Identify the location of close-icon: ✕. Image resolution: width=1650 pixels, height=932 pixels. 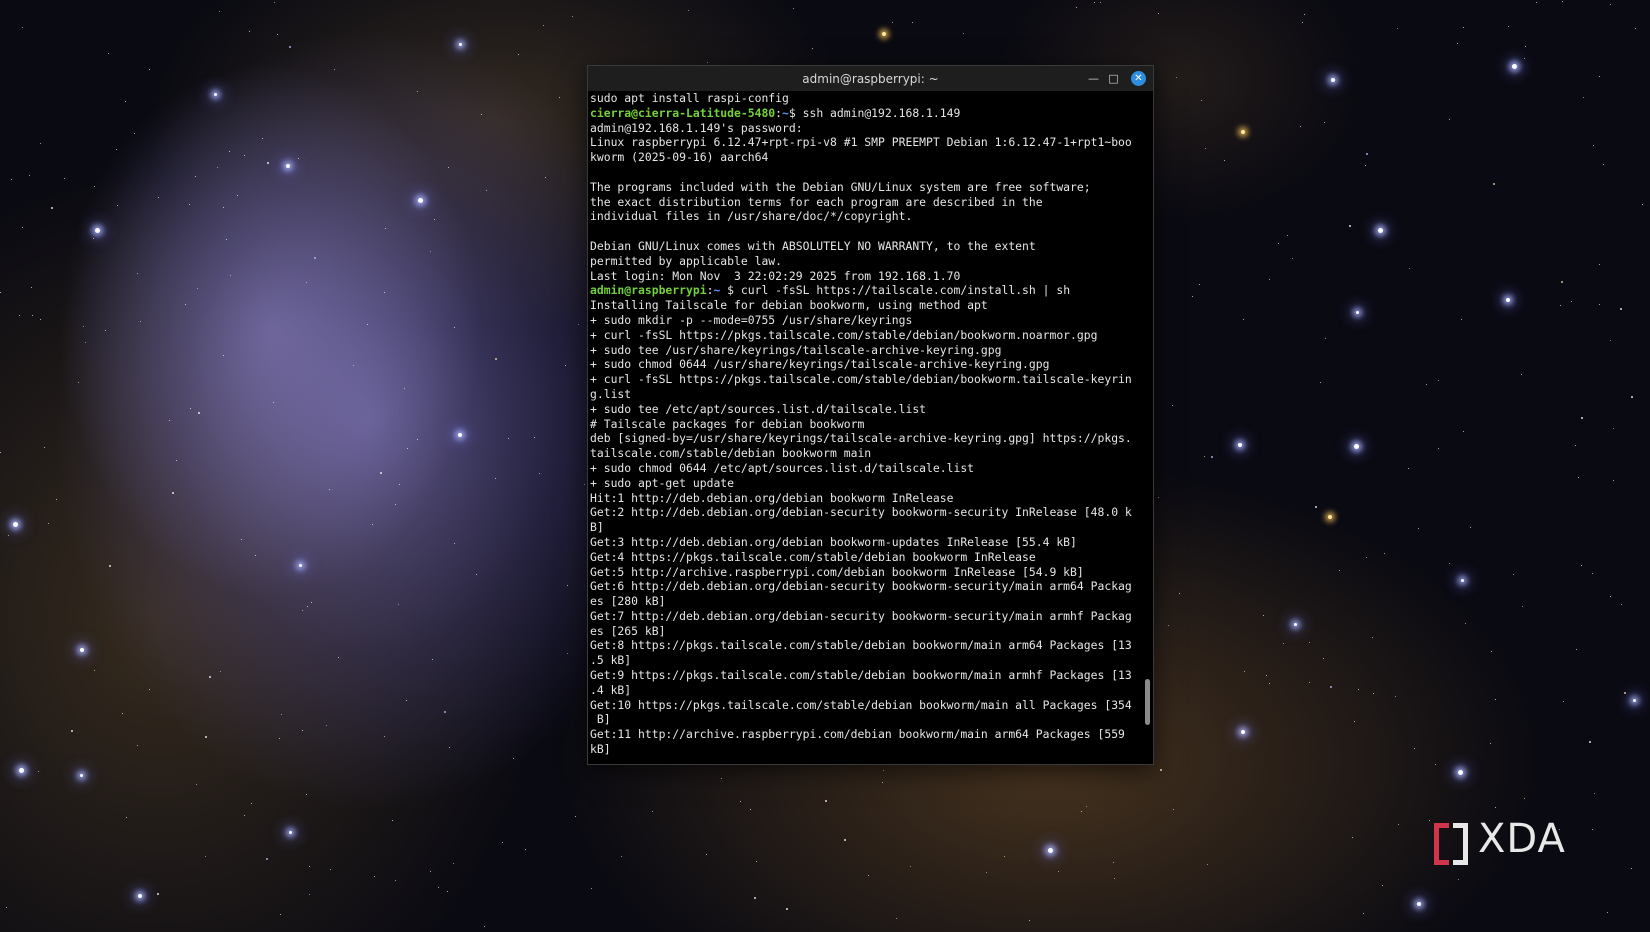
(1138, 78).